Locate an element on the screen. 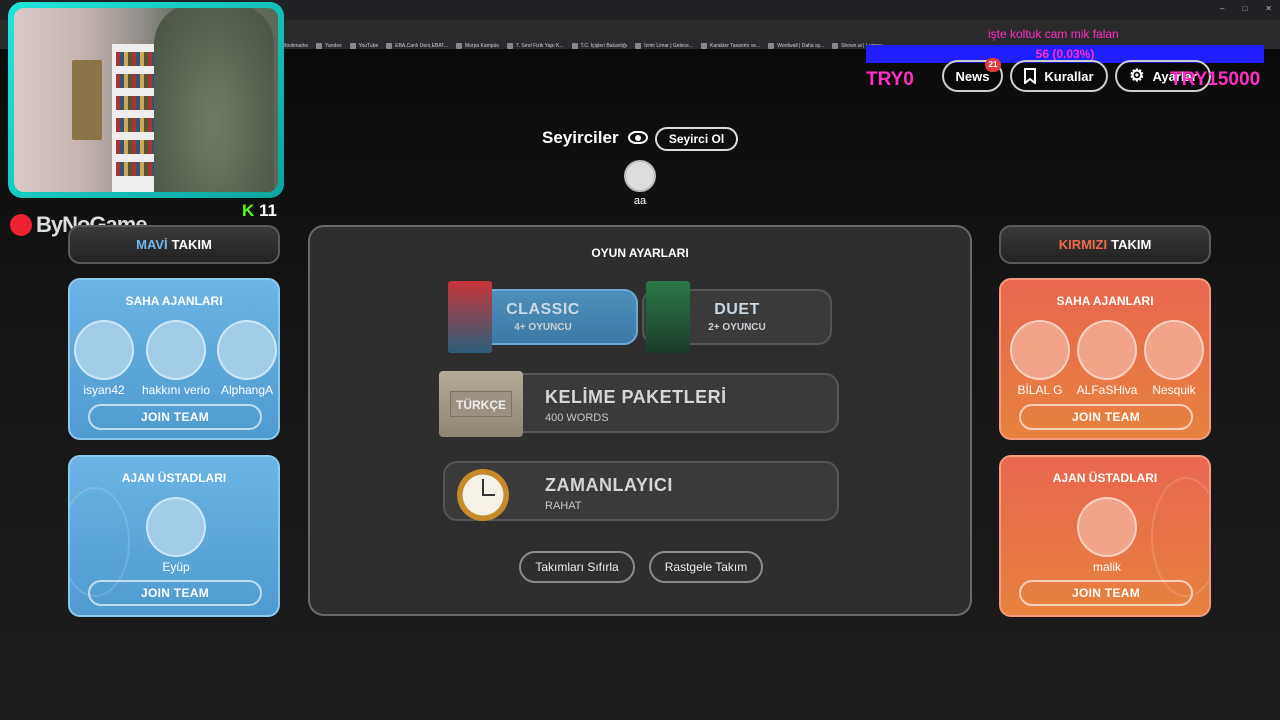  bookshelf is located at coordinates (136, 118).